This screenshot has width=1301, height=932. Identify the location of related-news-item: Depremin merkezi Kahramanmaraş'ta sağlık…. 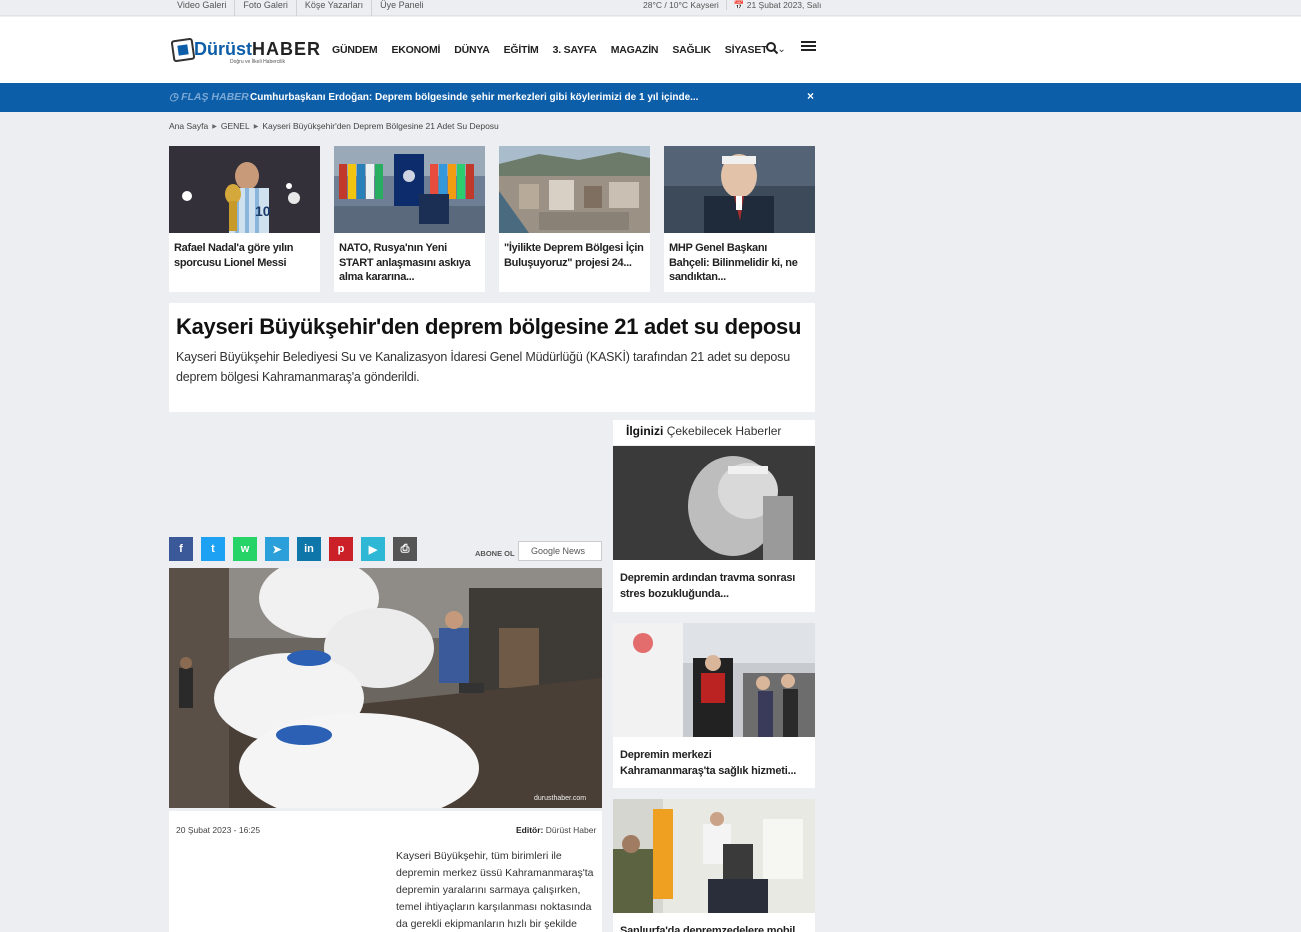
(714, 705).